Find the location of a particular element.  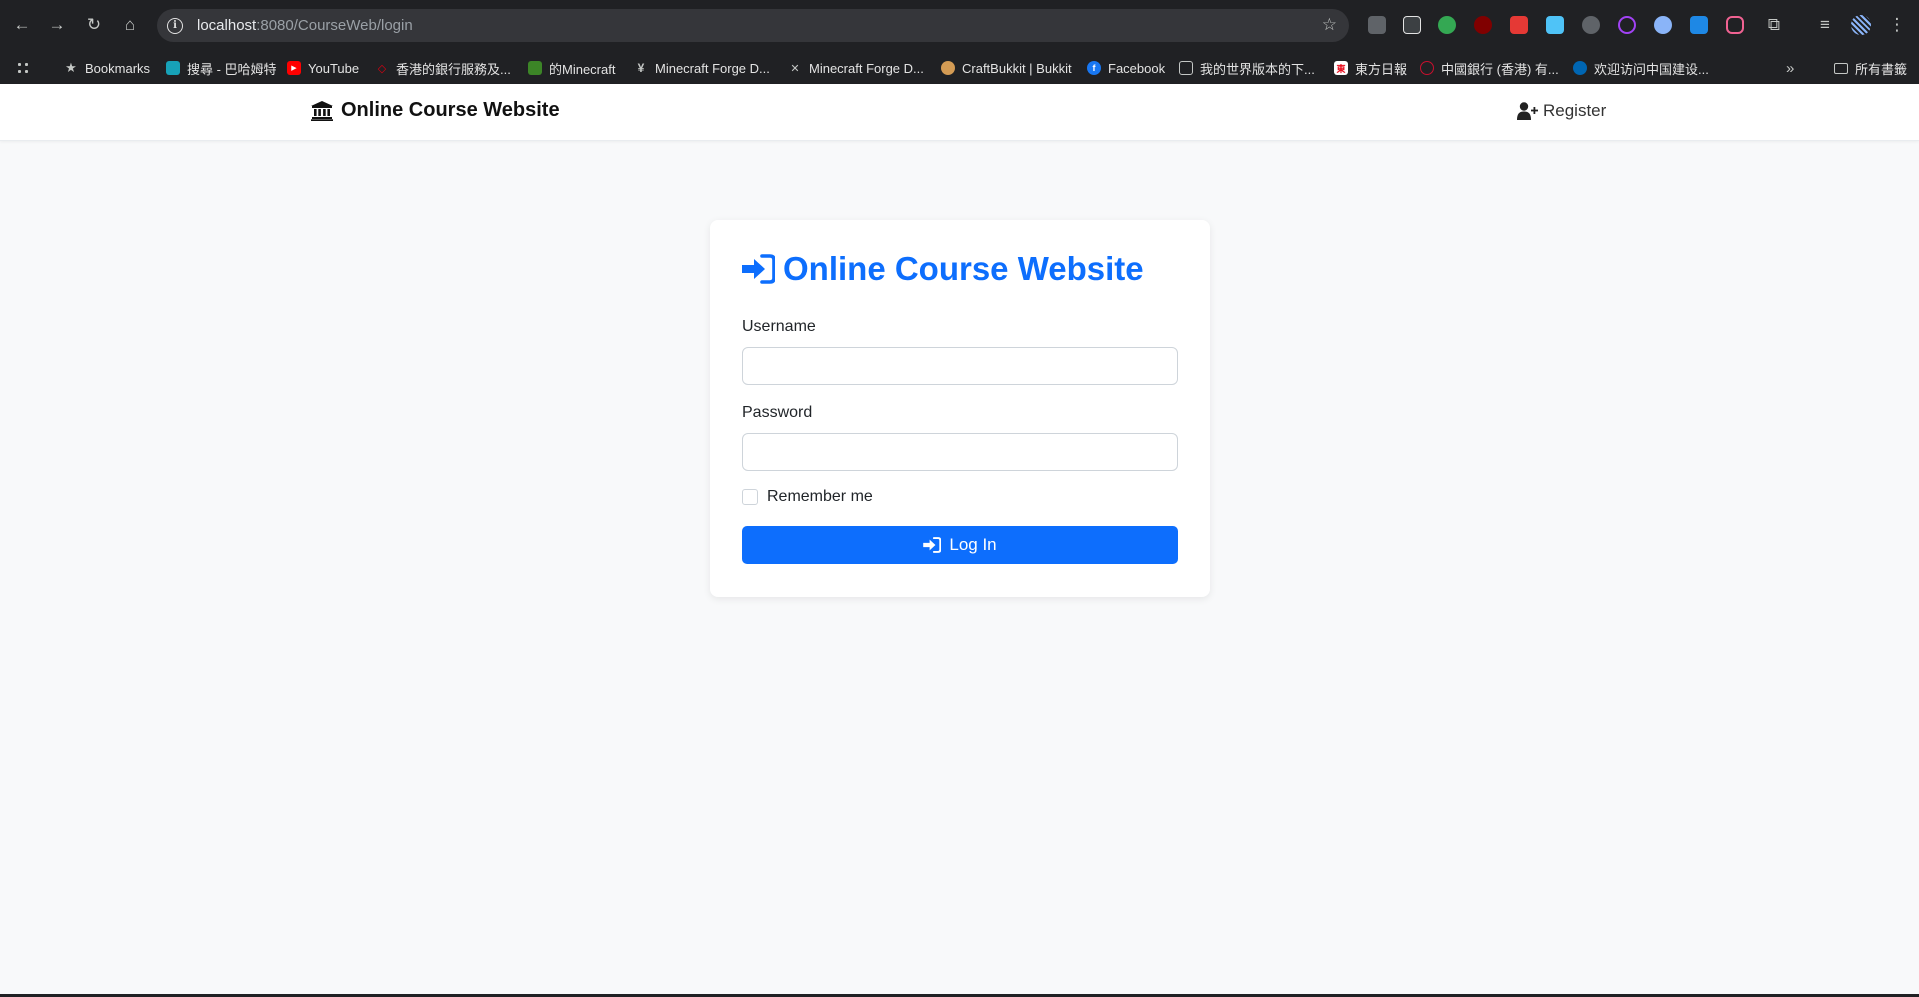

bookmark-item: 東 東方日報 is located at coordinates (1370, 68).